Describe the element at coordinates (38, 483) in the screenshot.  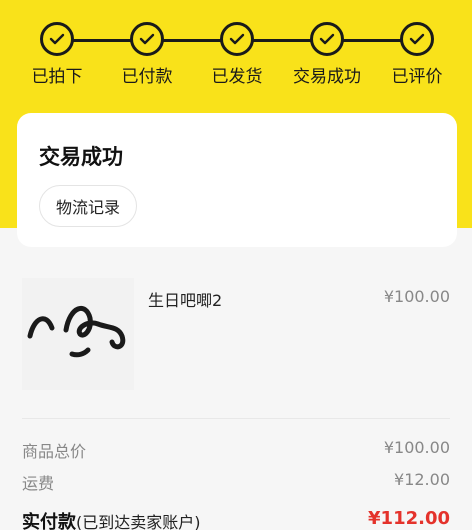
I see `shipping-label: 运费` at that location.